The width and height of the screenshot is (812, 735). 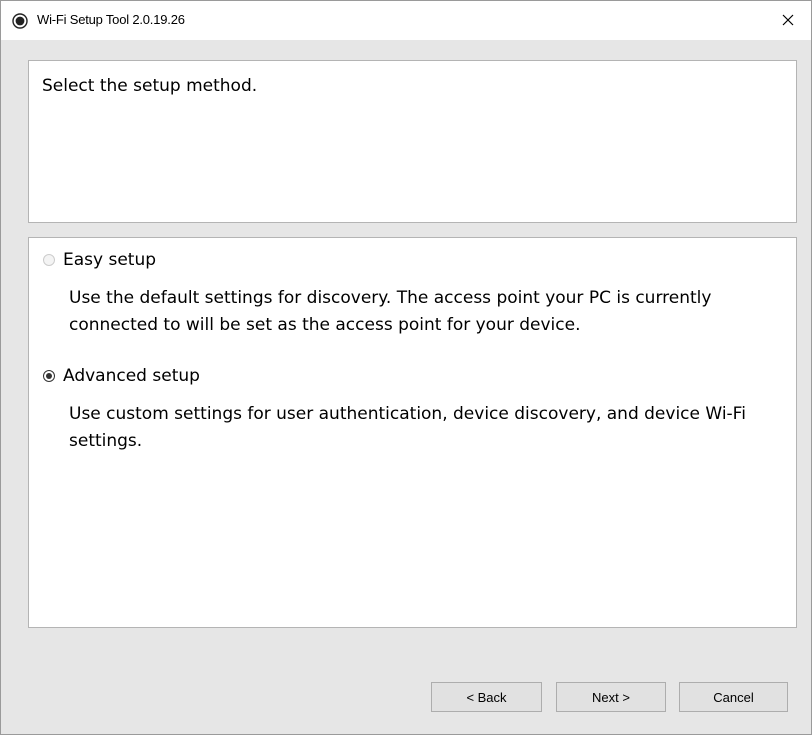 I want to click on close-button, so click(x=788, y=20).